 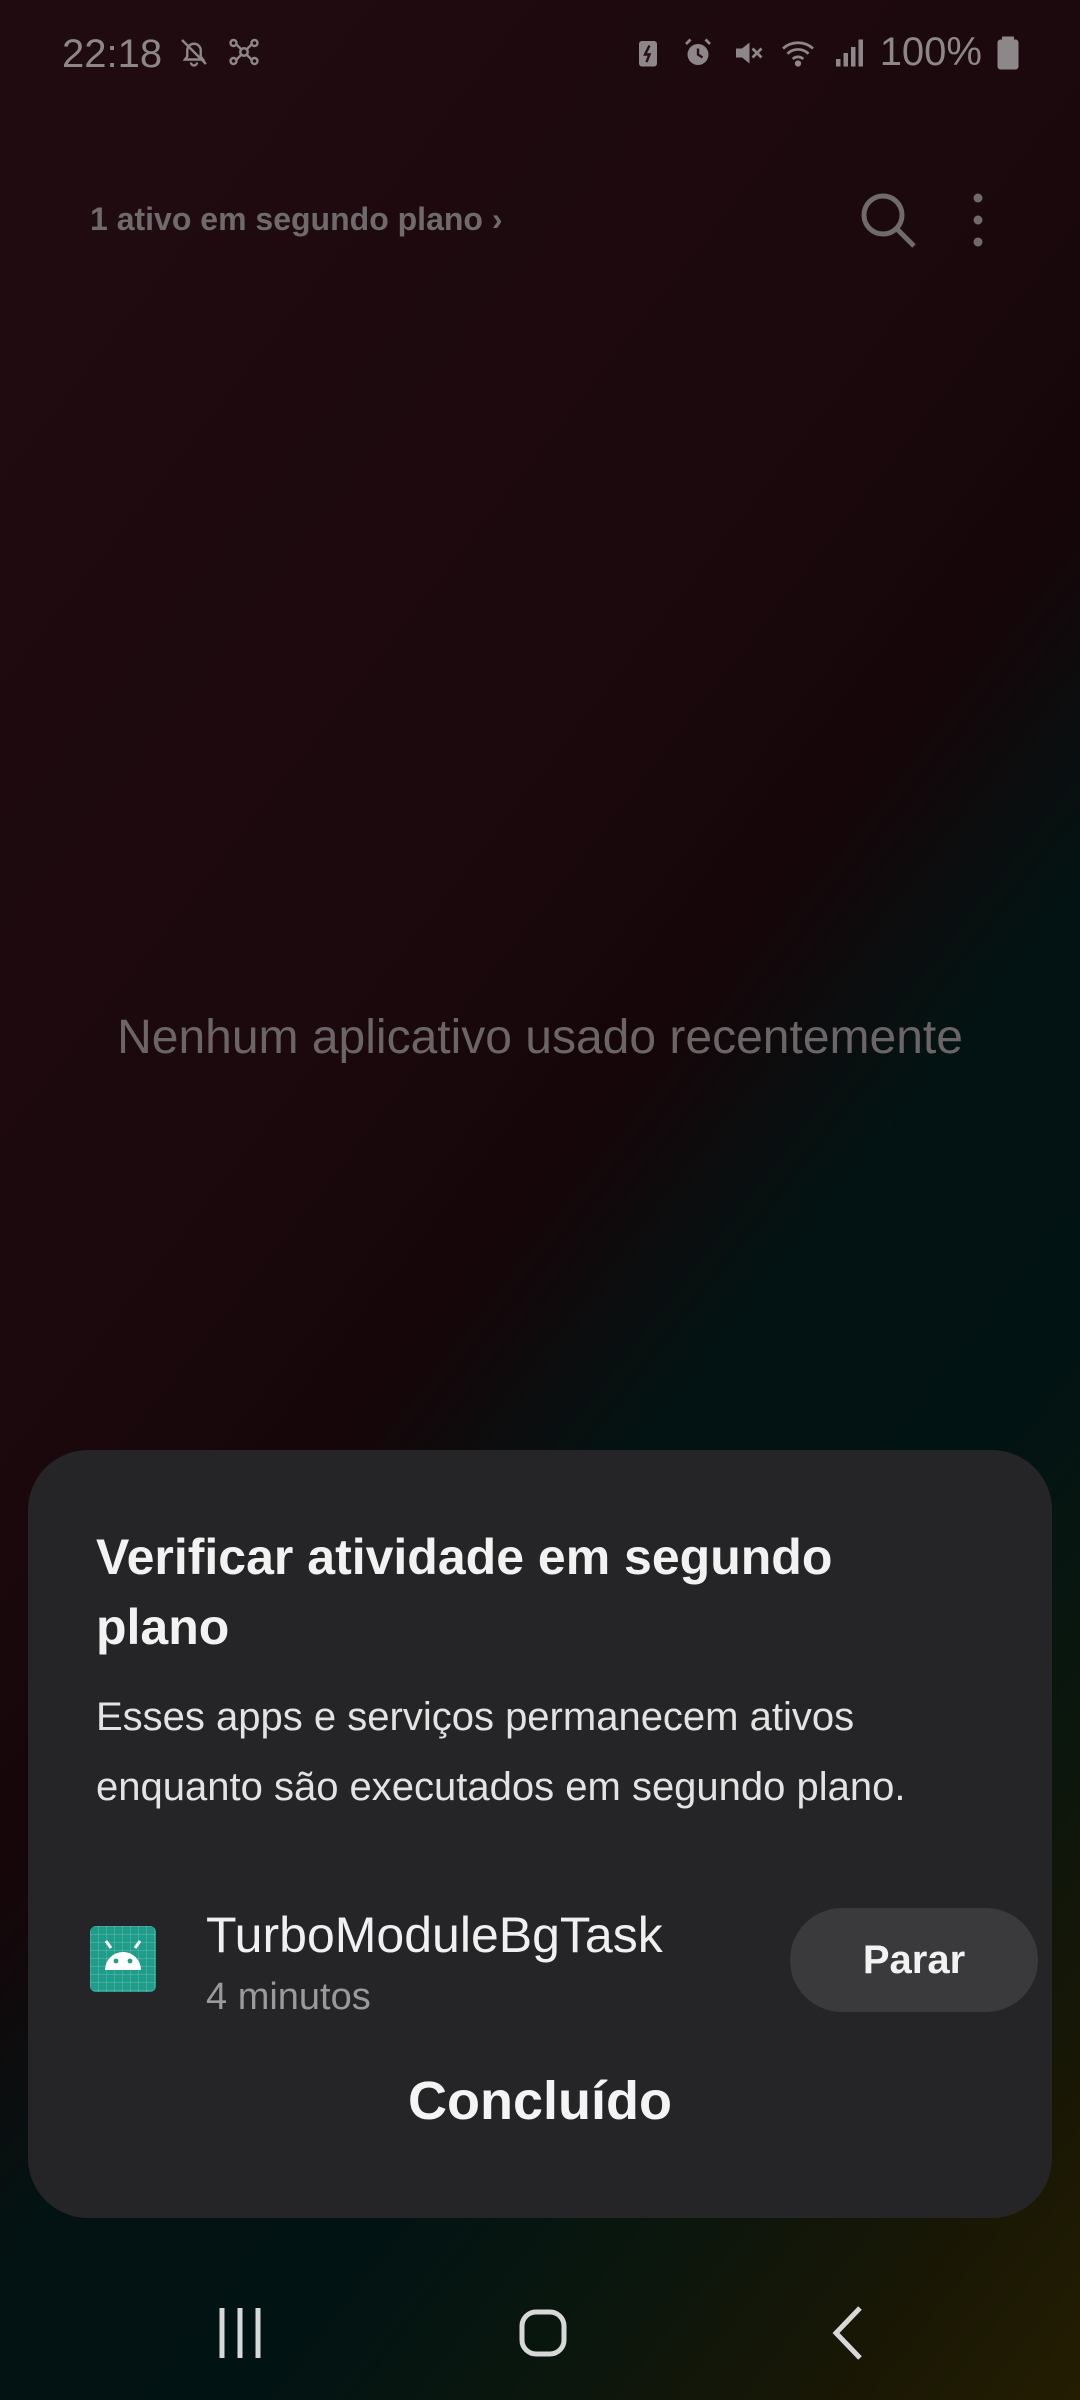 I want to click on navigation-bar, so click(x=540, y=2335).